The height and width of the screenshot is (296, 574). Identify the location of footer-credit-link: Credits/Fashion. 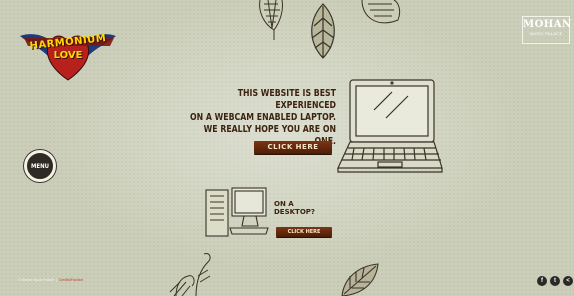
(71, 280).